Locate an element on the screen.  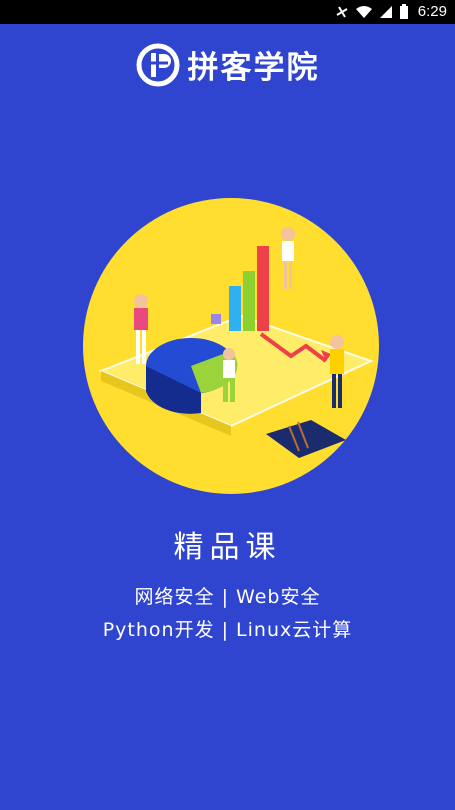
brand-title: 拼客学院 is located at coordinates (253, 68).